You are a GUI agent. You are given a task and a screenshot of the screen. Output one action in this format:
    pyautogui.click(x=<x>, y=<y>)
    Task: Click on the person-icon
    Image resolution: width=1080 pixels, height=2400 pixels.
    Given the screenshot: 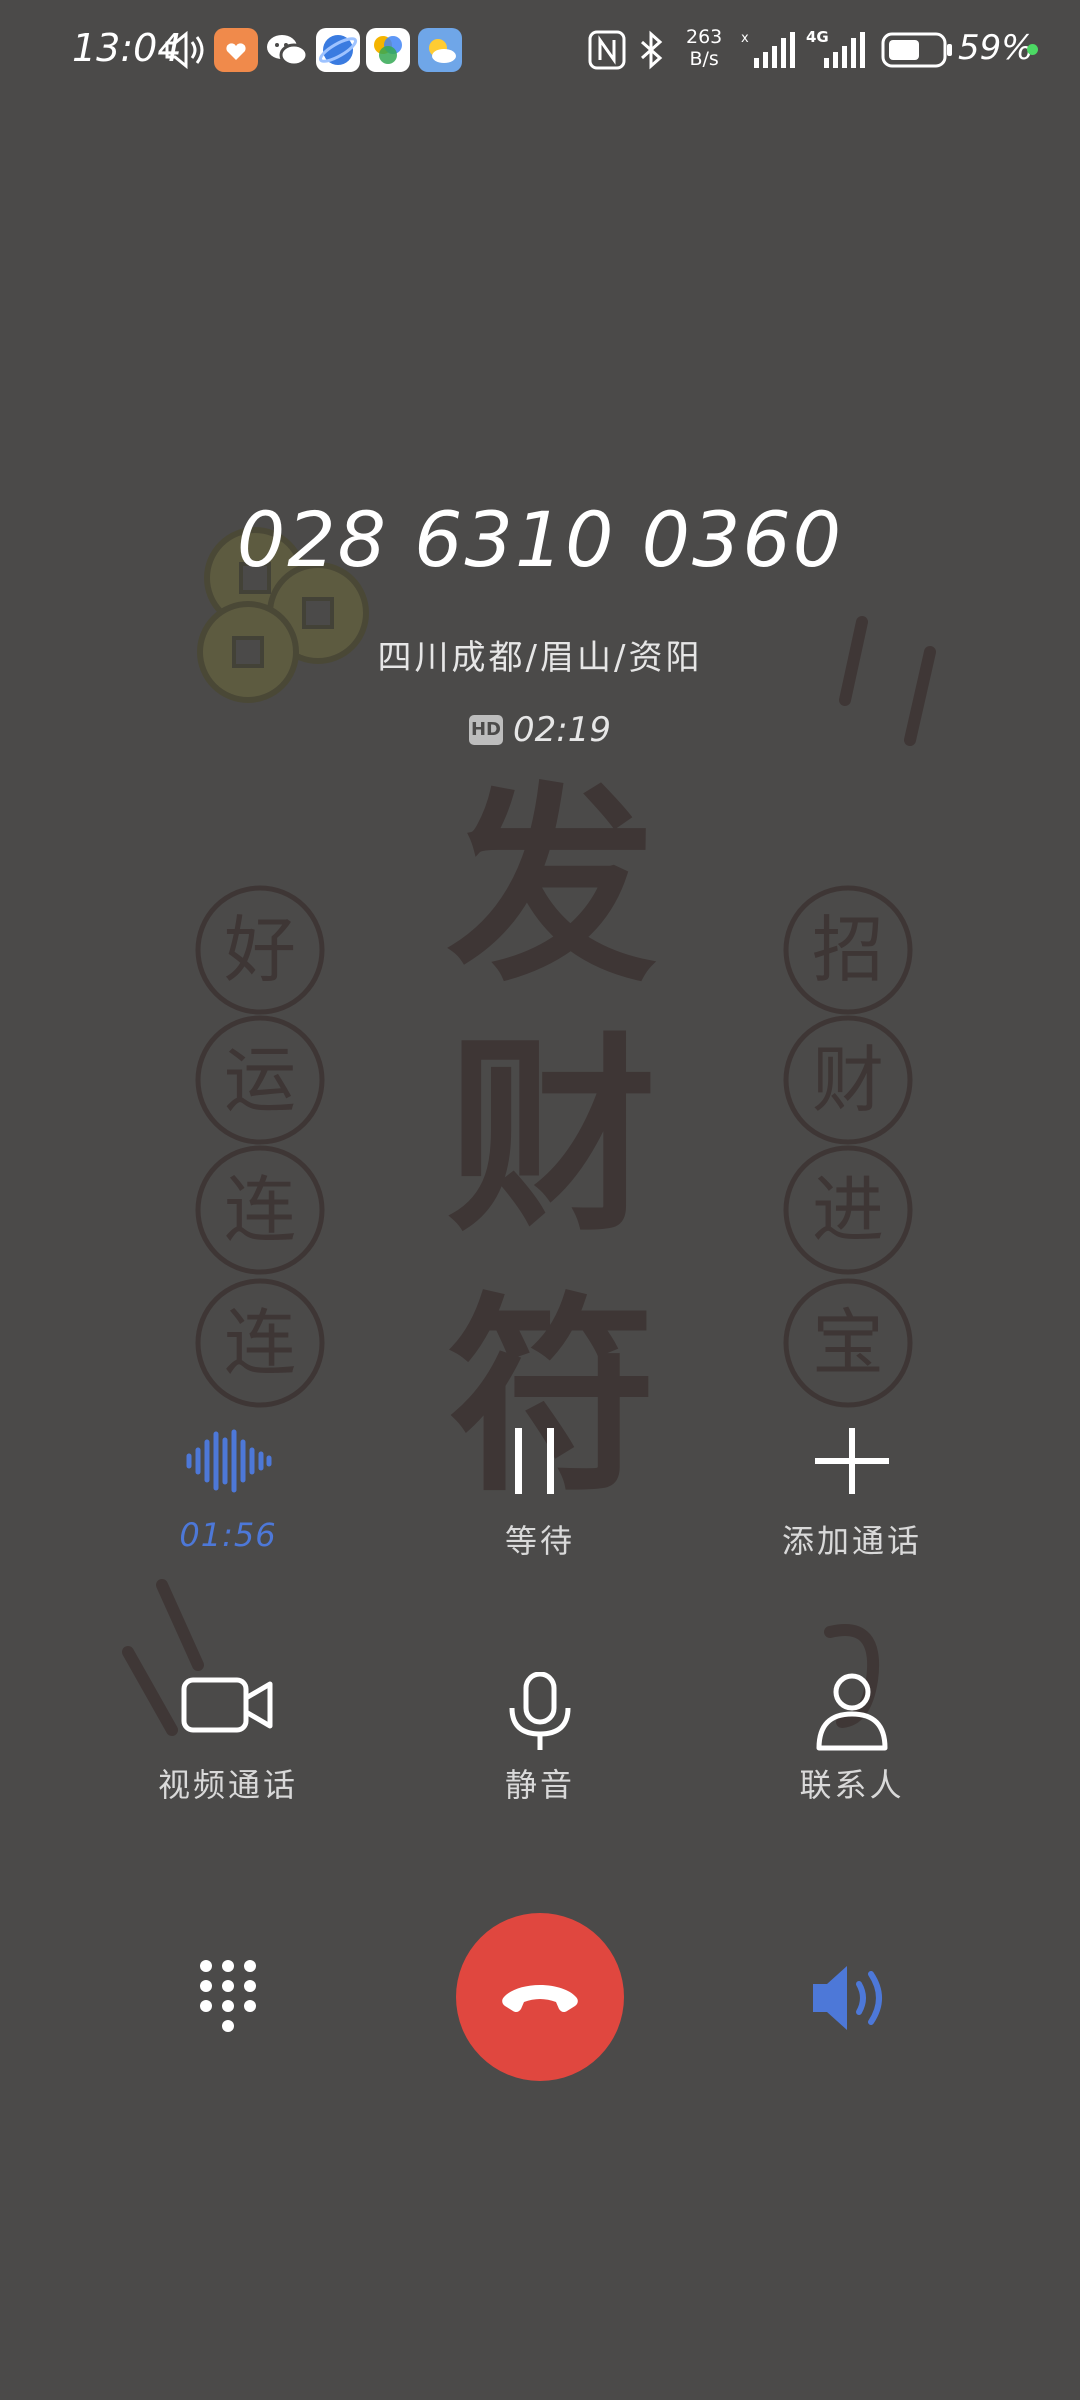 What is the action you would take?
    pyautogui.click(x=852, y=1712)
    